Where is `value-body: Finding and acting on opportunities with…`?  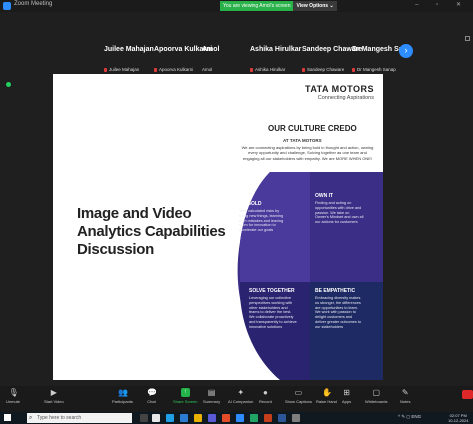
value-body: Finding and acting on opportunities with… is located at coordinates (339, 213).